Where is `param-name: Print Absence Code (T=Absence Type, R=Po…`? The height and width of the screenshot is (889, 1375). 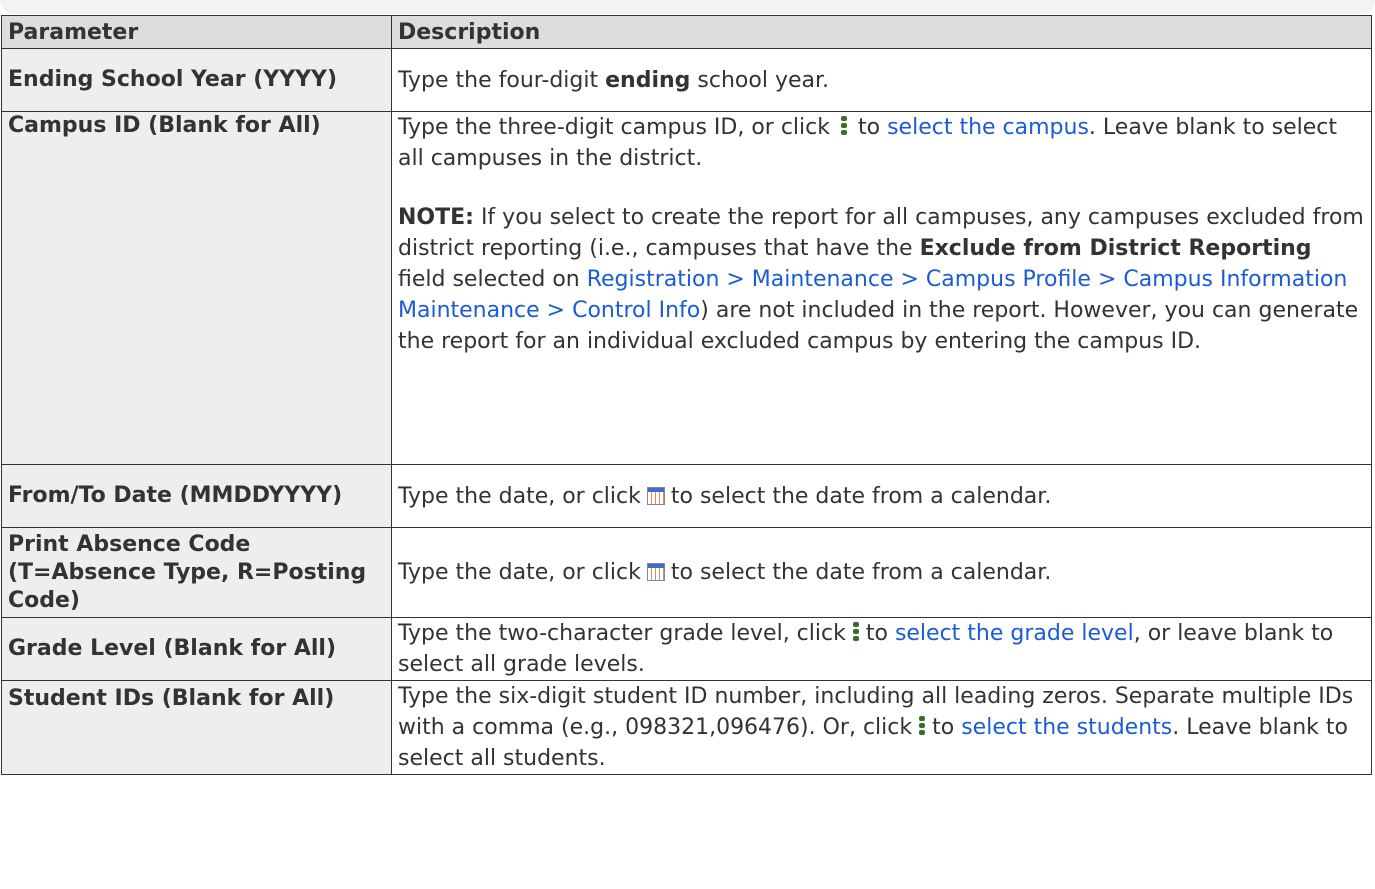 param-name: Print Absence Code (T=Absence Type, R=Po… is located at coordinates (196, 572).